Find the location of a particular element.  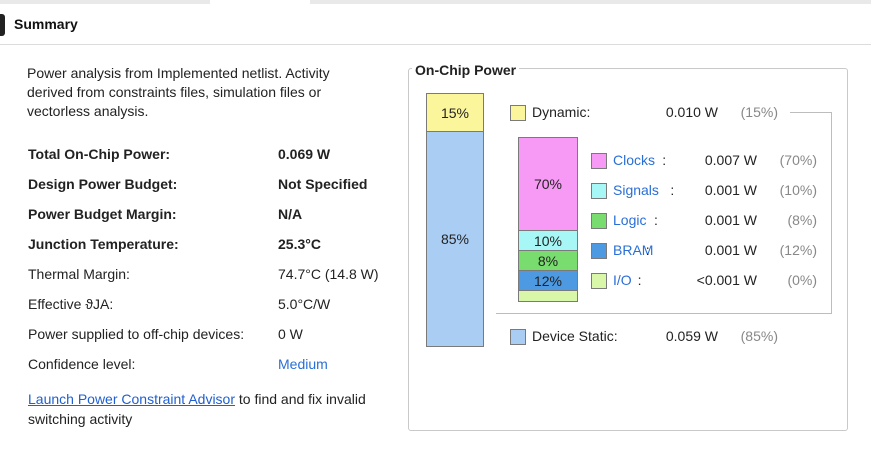

legend-io: I/O: <0.001 W (0%) is located at coordinates (706, 280).